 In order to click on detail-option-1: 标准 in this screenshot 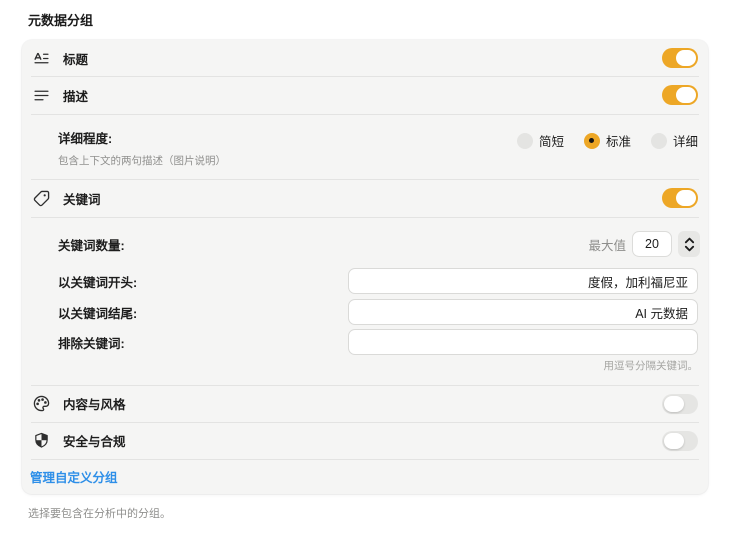, I will do `click(607, 140)`.